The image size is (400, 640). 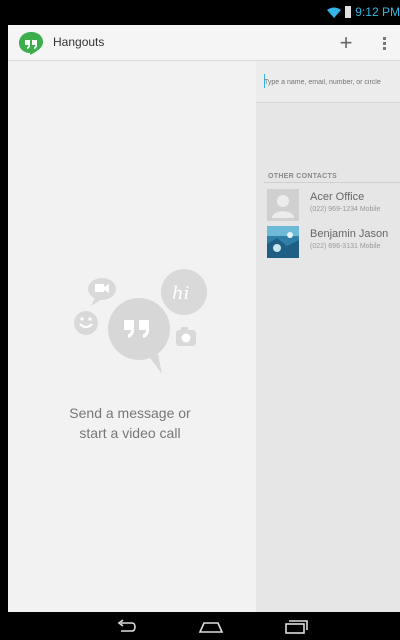 I want to click on contact-item: Acer Office (022) 969-1234 Mobile, so click(x=328, y=204).